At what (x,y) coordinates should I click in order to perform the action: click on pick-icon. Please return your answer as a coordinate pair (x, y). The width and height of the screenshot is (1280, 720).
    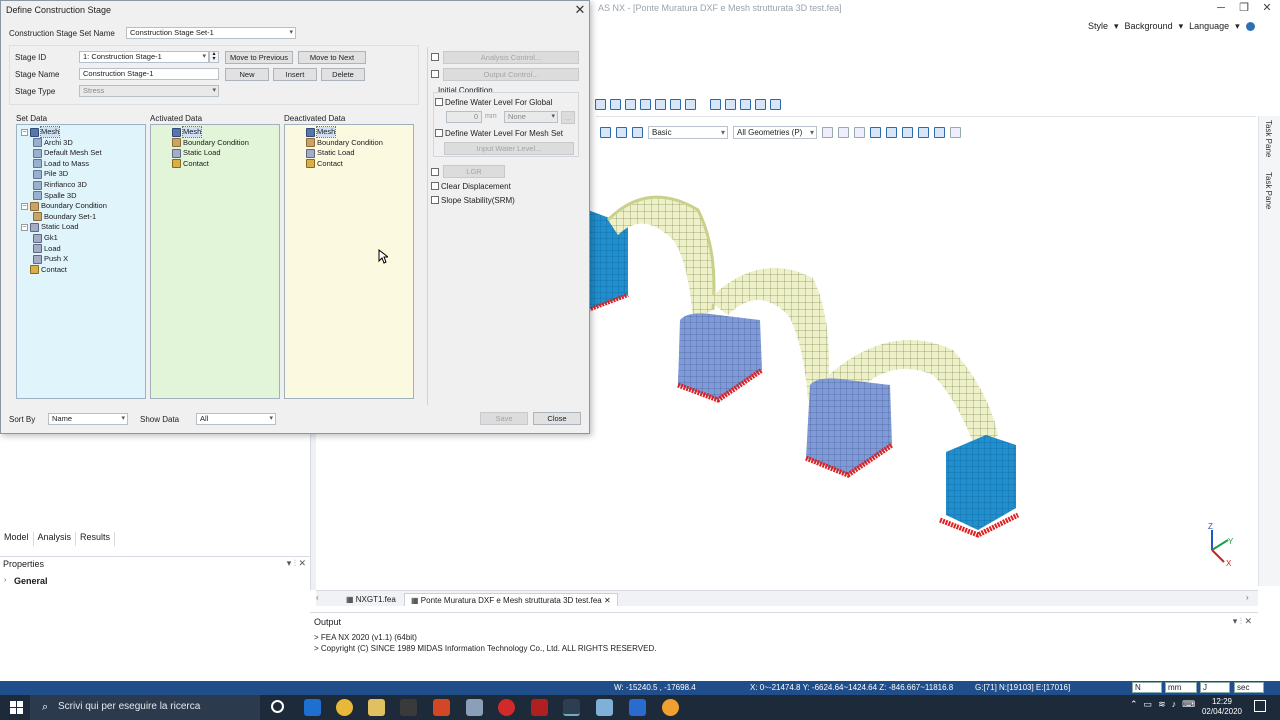
    Looking at the image, I should click on (637, 132).